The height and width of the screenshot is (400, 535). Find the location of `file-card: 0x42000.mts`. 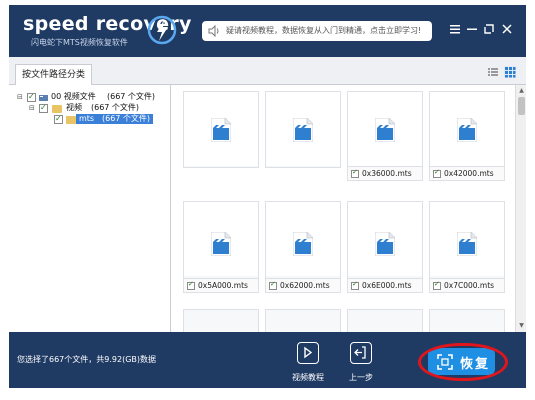

file-card: 0x42000.mts is located at coordinates (467, 136).